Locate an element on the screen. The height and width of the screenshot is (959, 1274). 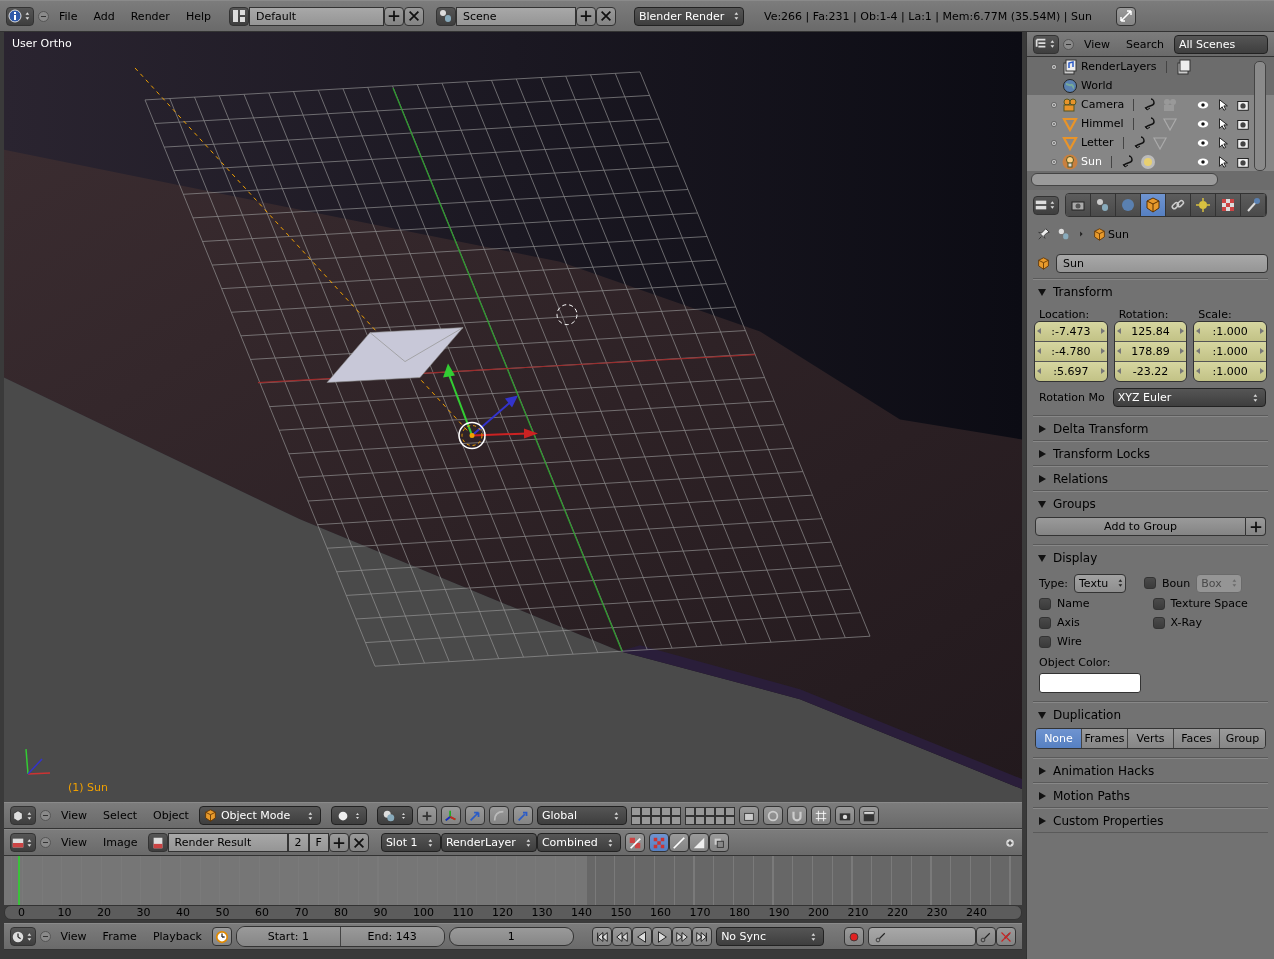
panel-title: Delta Transform is located at coordinates (1101, 428).